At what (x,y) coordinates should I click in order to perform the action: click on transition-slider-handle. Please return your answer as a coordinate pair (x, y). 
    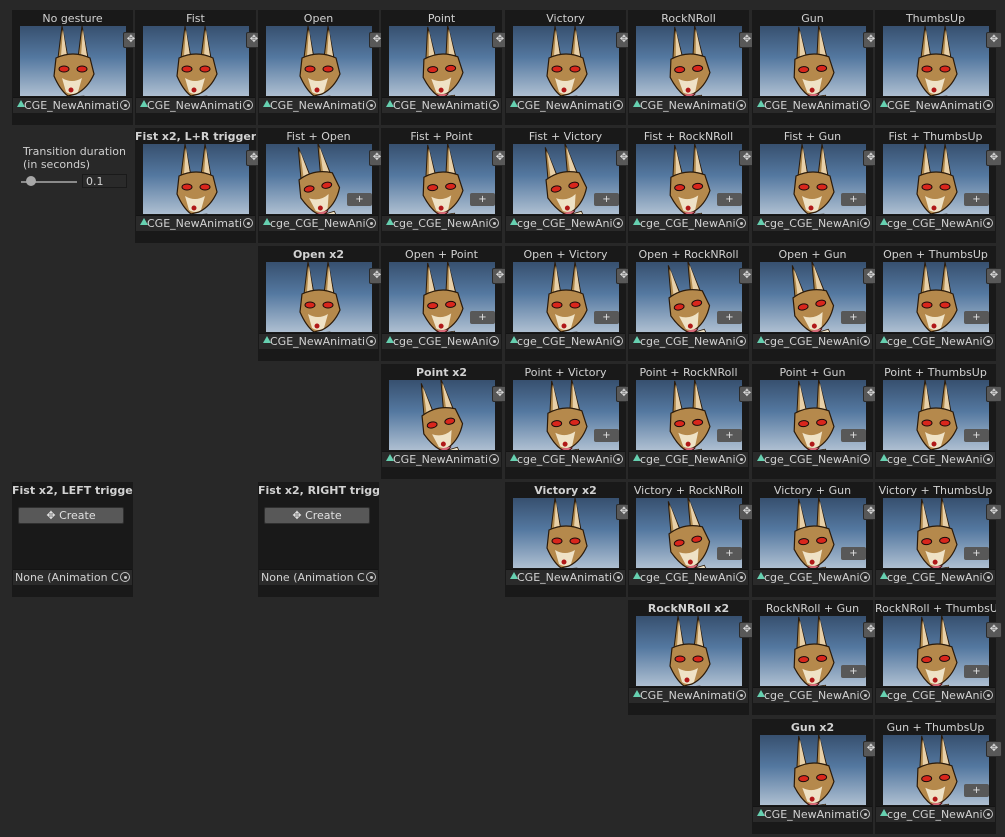
    Looking at the image, I should click on (30, 181).